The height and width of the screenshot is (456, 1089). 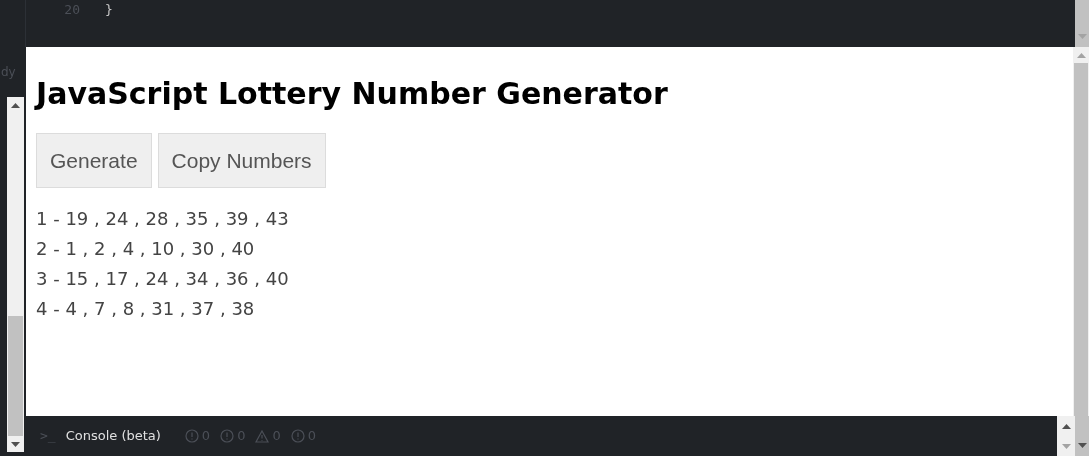 What do you see at coordinates (191, 436) in the screenshot?
I see `error-icon` at bounding box center [191, 436].